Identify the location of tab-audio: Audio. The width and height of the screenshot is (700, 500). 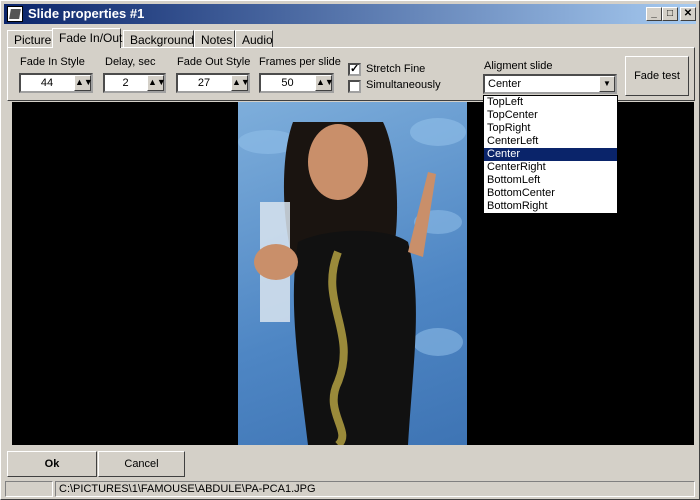
(254, 38).